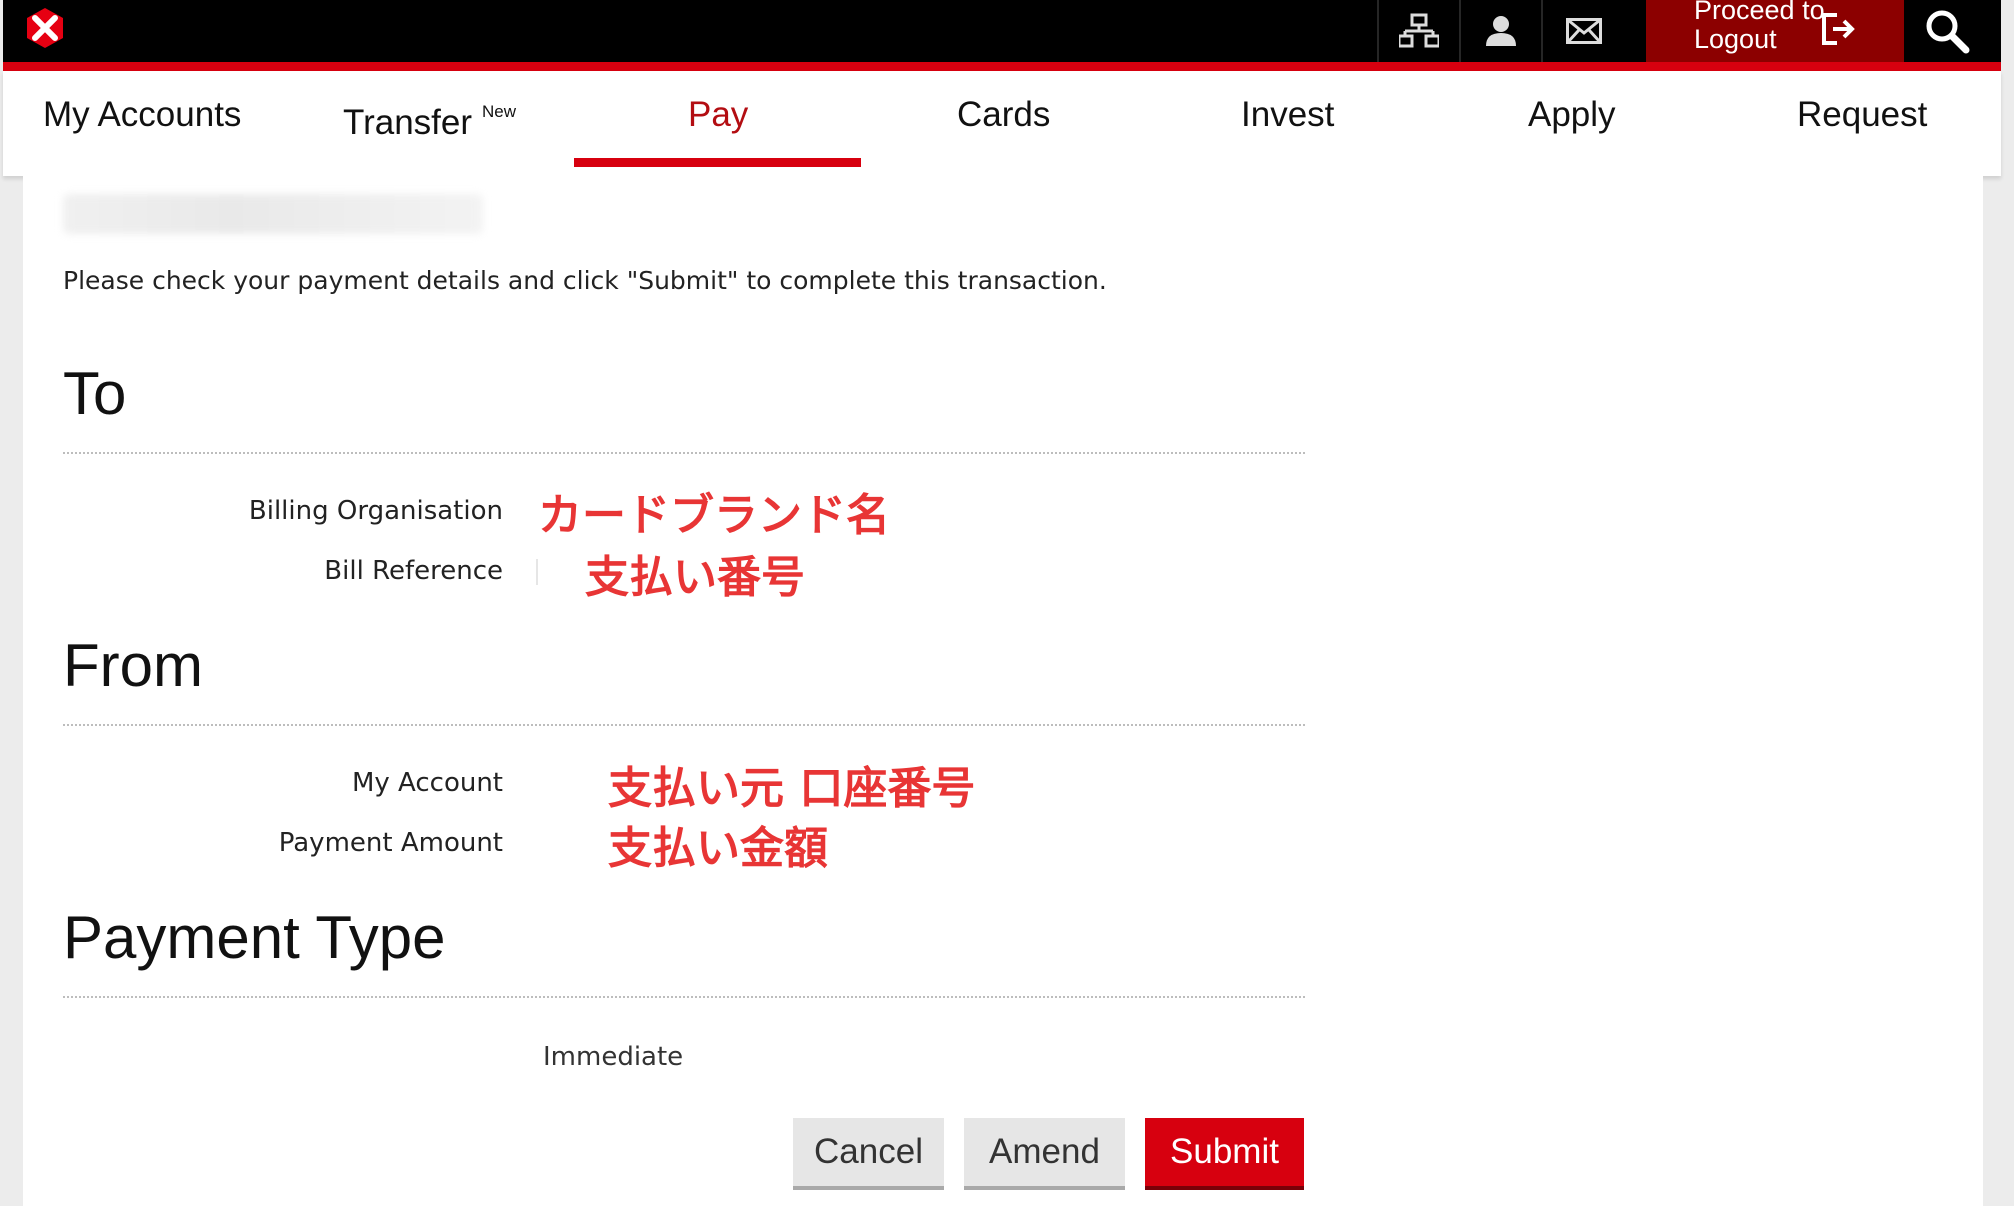 This screenshot has width=2014, height=1206. I want to click on nav-request: Request, so click(1862, 115).